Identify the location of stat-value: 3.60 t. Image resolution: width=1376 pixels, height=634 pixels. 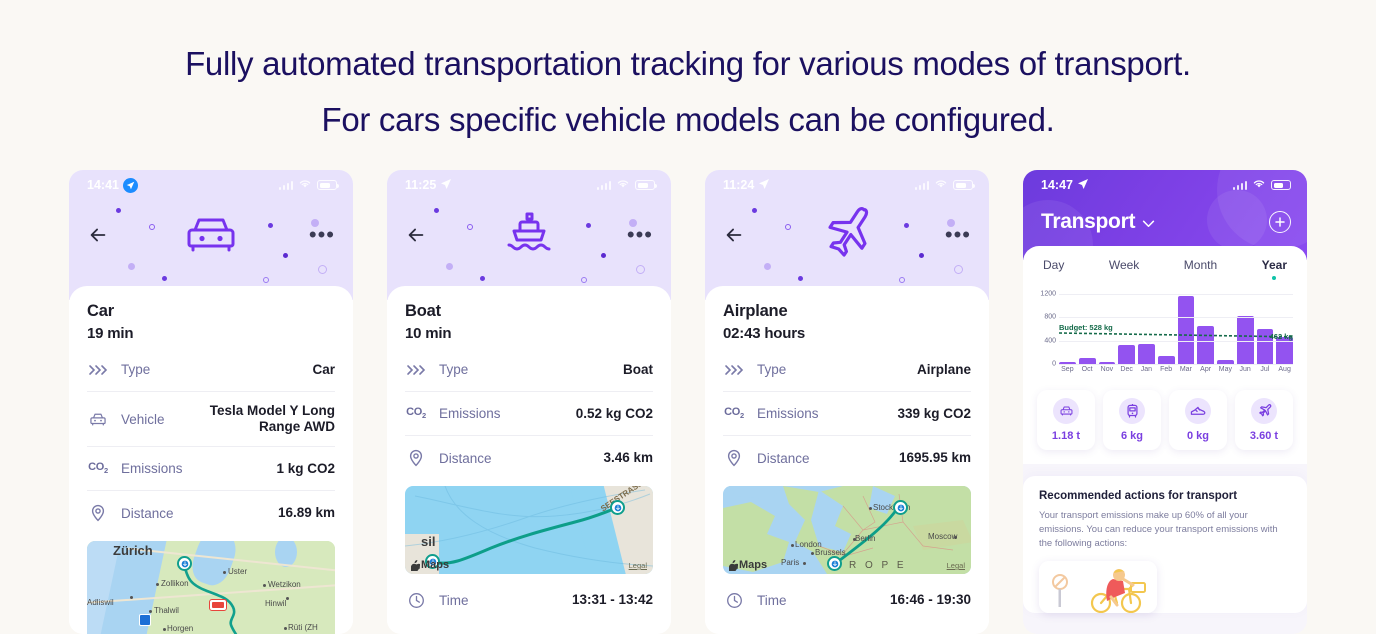
(1264, 436).